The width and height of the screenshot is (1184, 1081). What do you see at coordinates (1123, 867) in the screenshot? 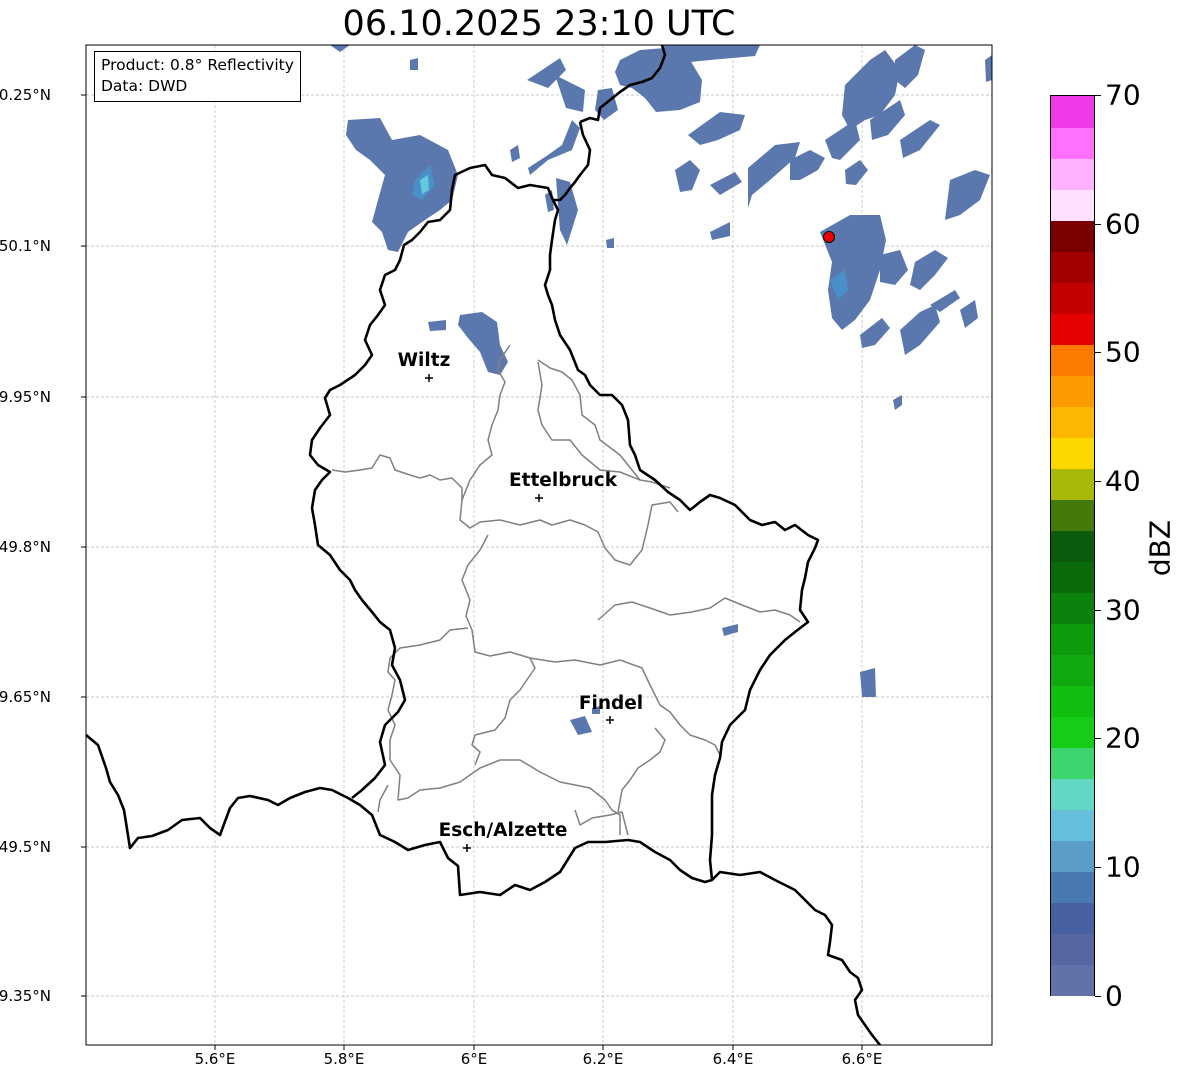
I see `colorbar-label-10: 10` at bounding box center [1123, 867].